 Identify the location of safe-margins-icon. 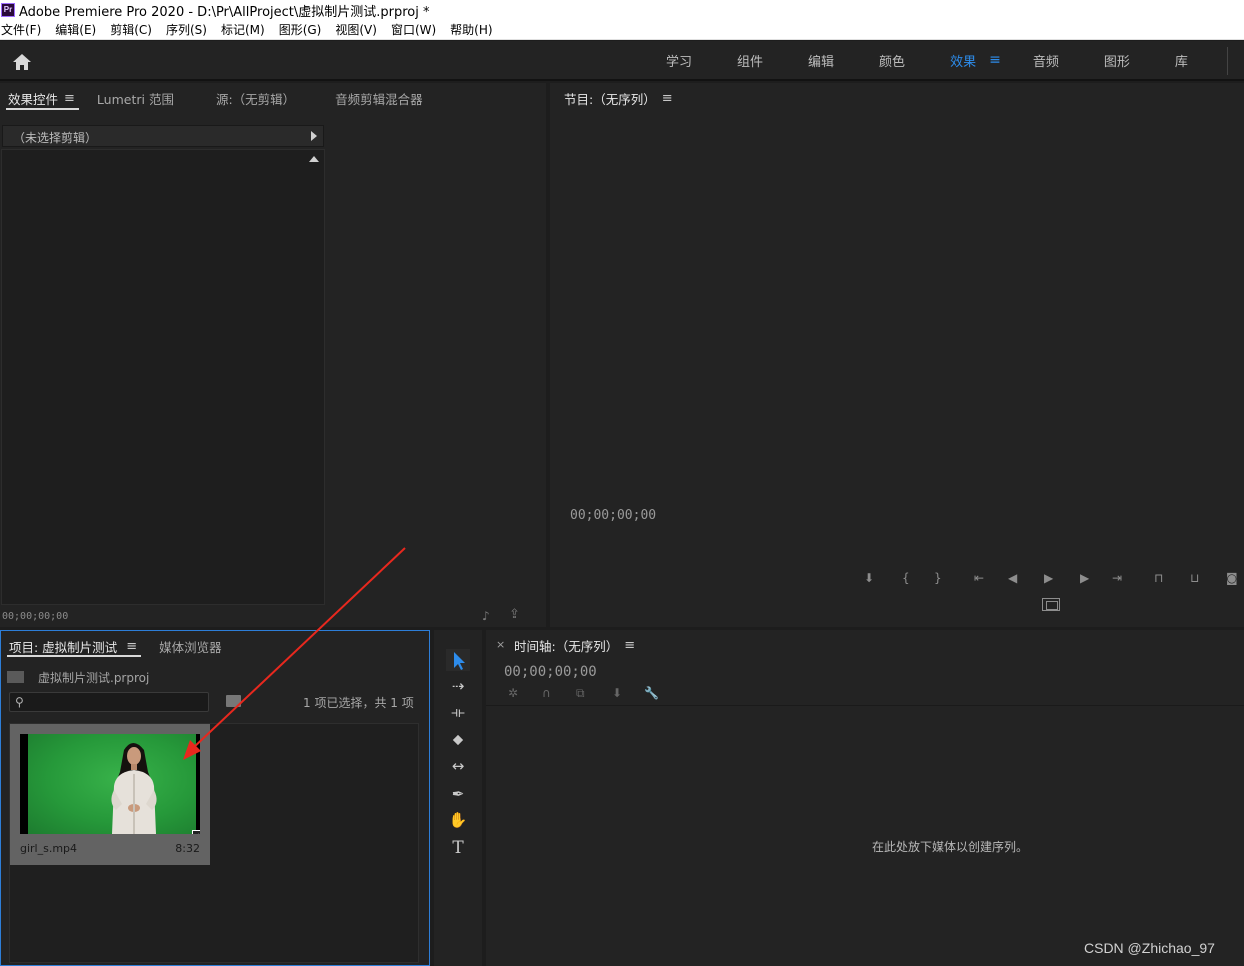
(1051, 604).